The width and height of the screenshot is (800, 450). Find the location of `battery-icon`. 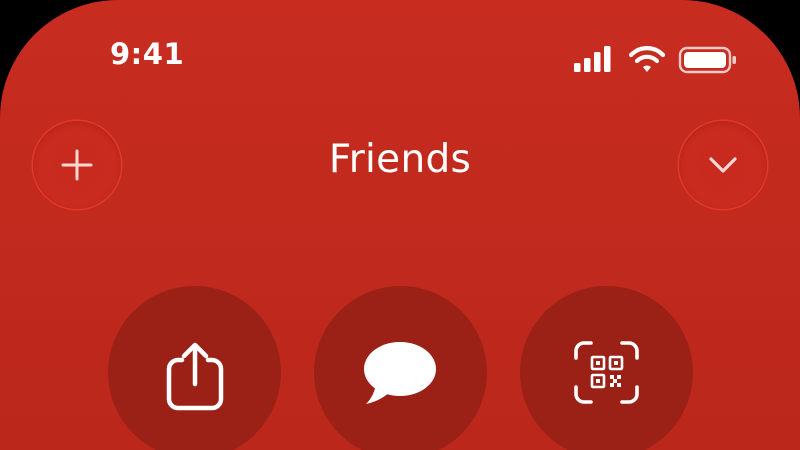

battery-icon is located at coordinates (707, 60).